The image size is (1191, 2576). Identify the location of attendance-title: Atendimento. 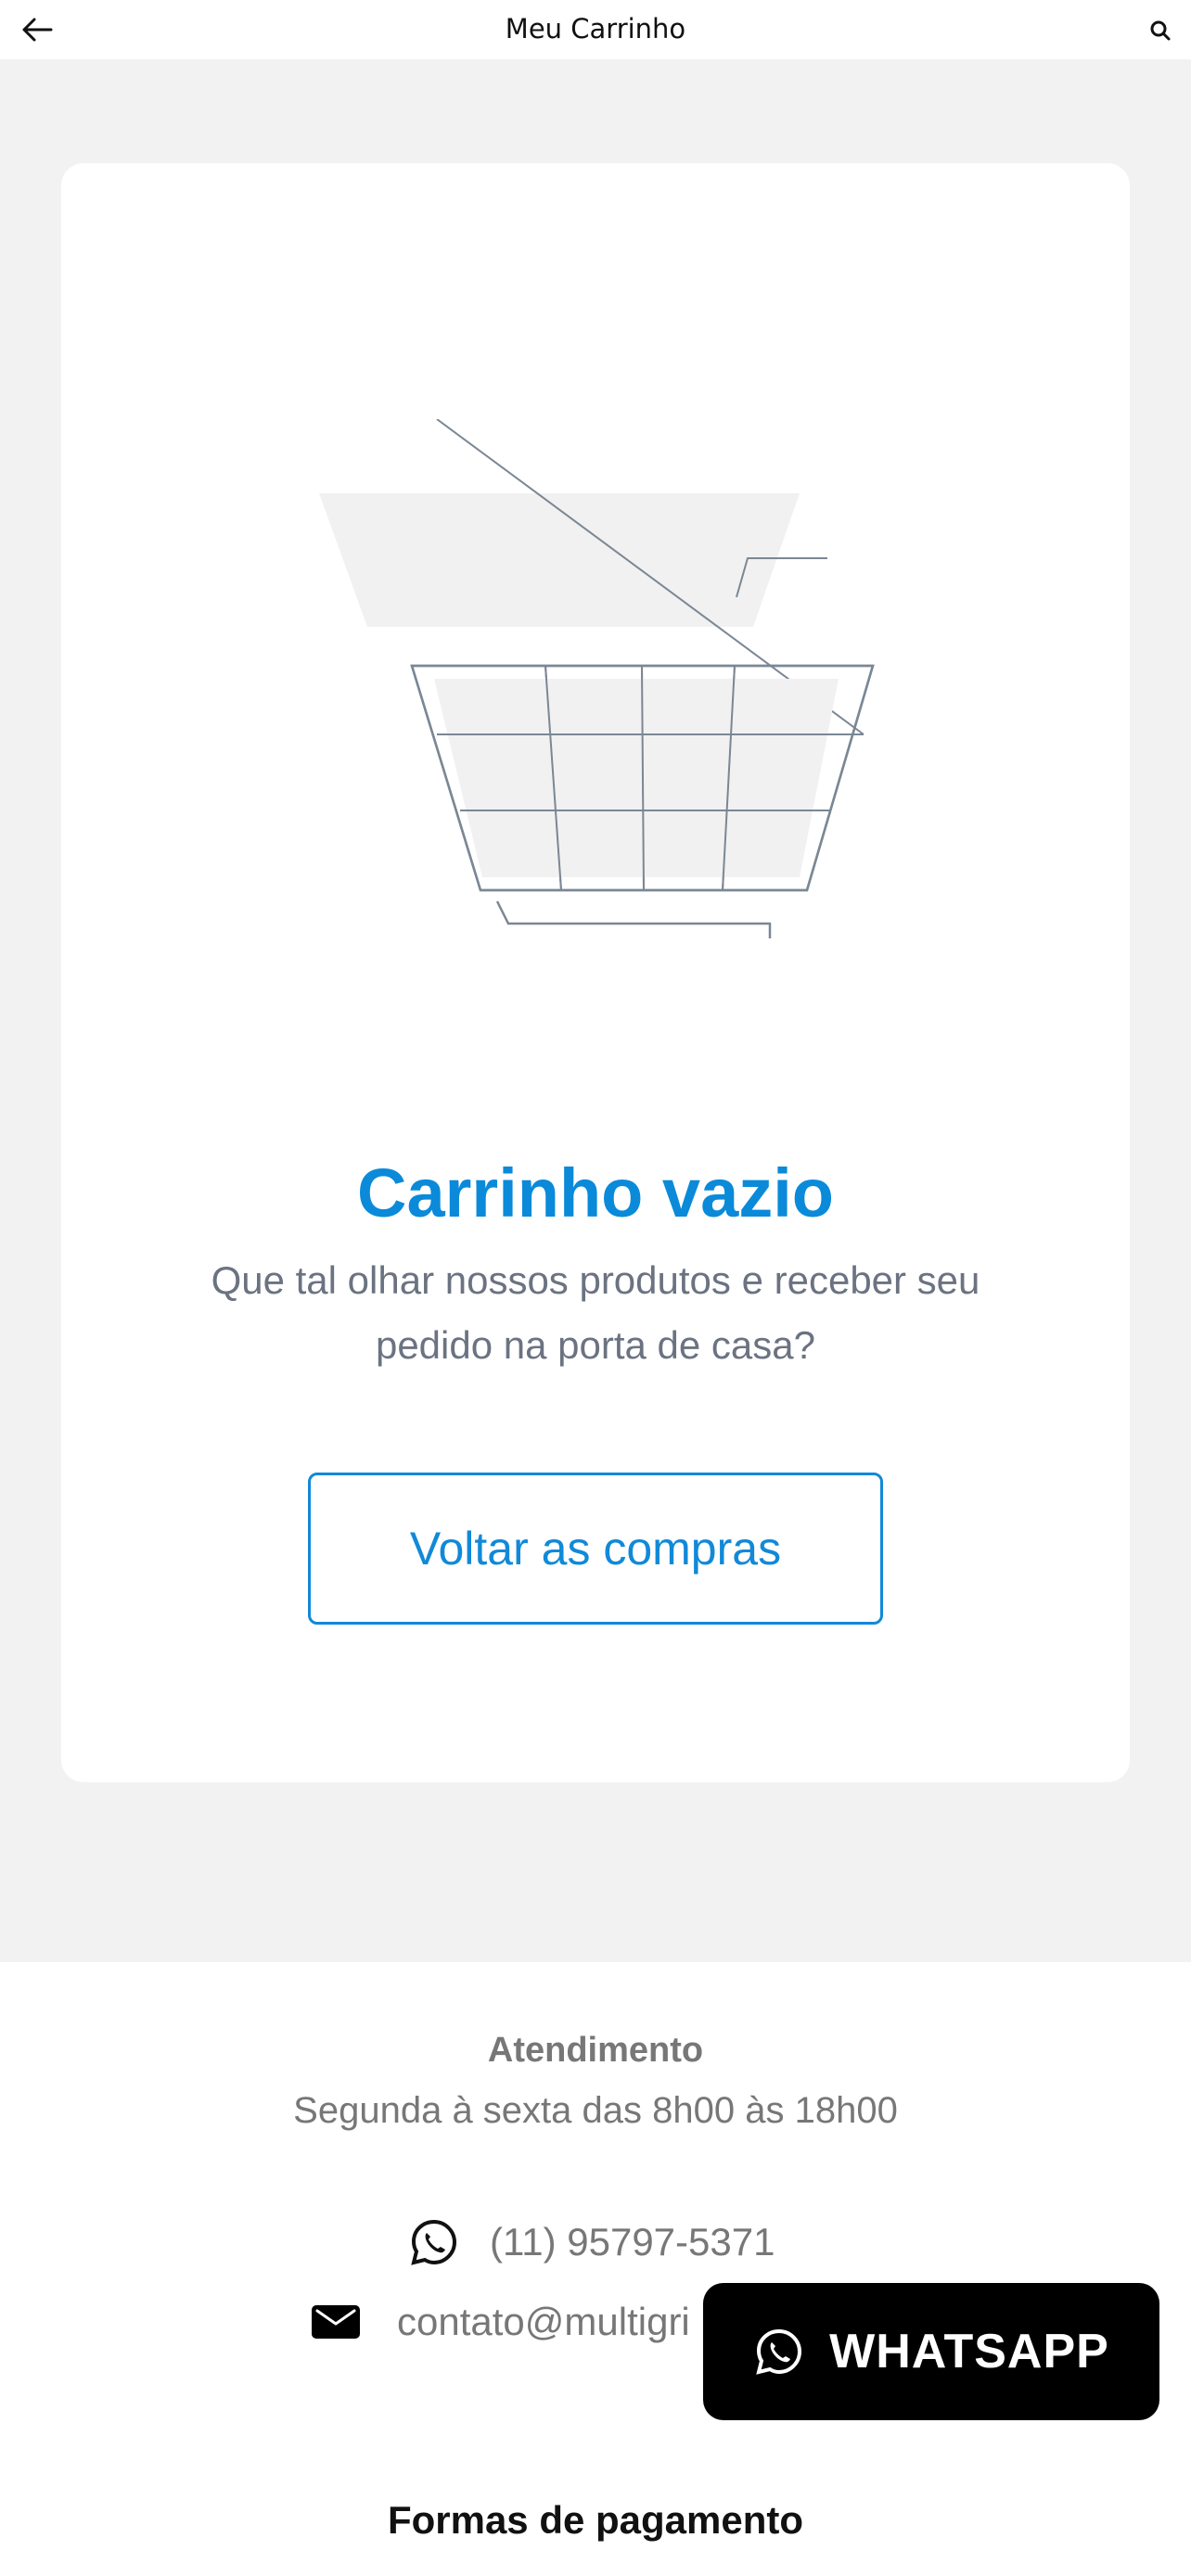
(595, 2050).